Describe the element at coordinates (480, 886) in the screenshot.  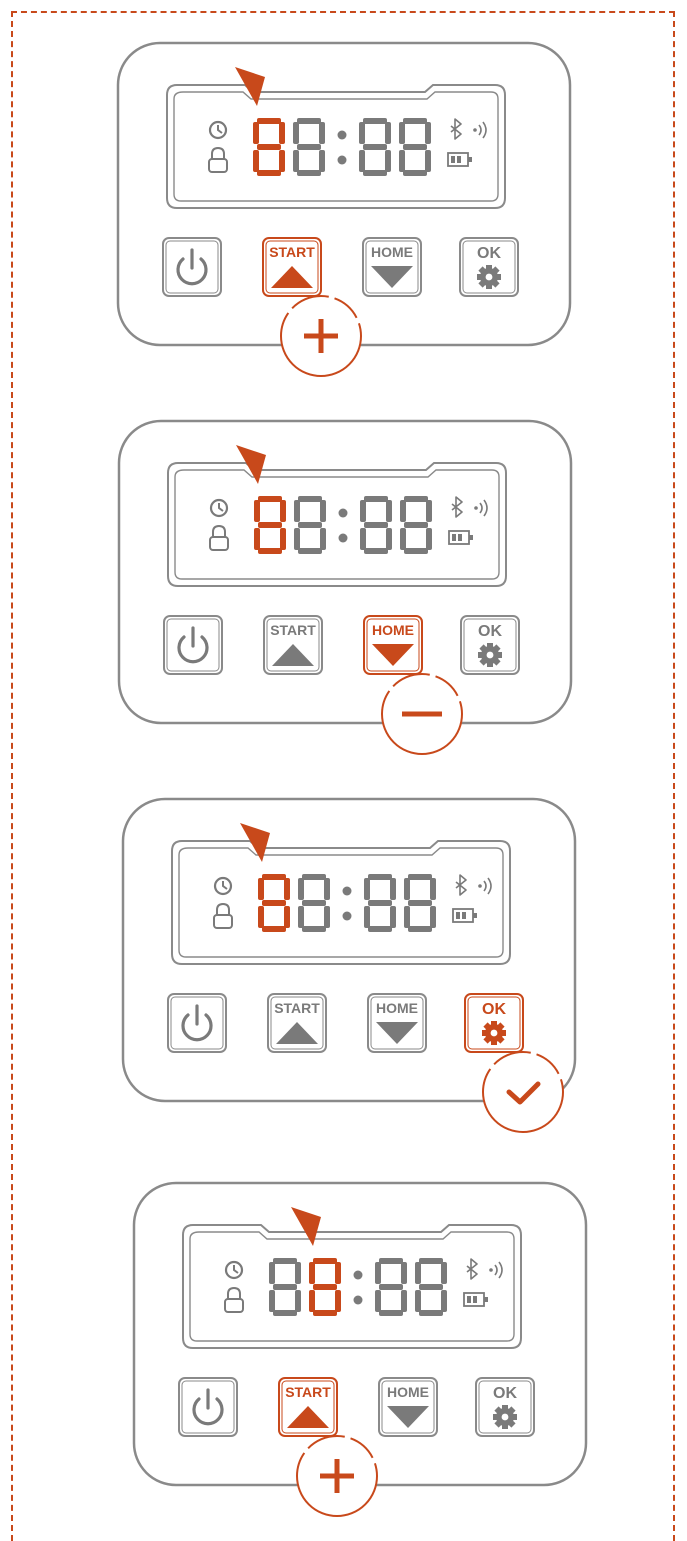
I see `signal-dot` at that location.